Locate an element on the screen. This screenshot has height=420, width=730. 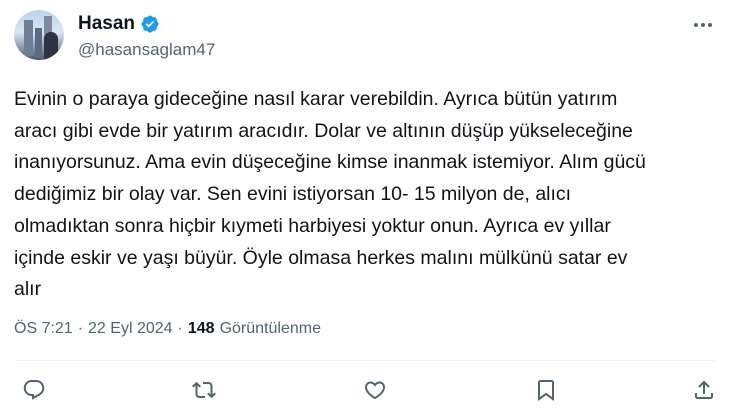
retweet-button is located at coordinates (204, 390).